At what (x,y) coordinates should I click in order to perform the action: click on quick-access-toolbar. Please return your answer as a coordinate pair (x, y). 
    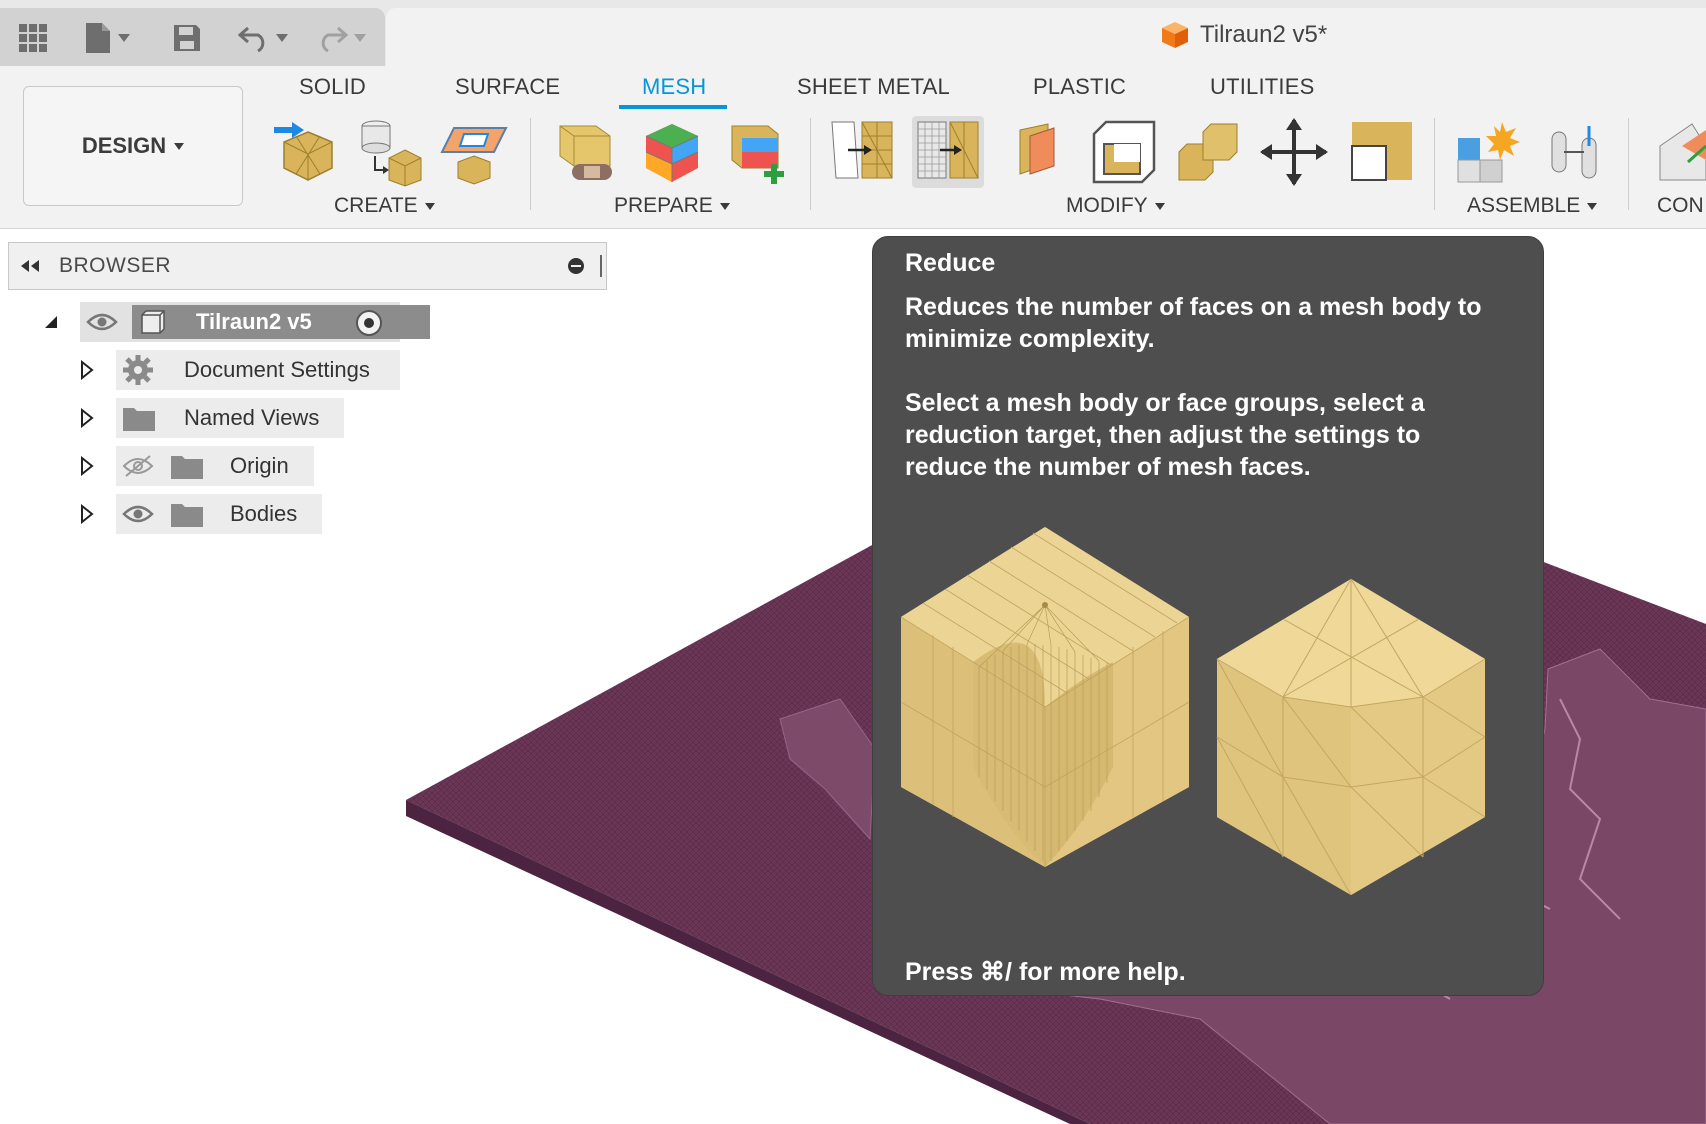
    Looking at the image, I should click on (192, 37).